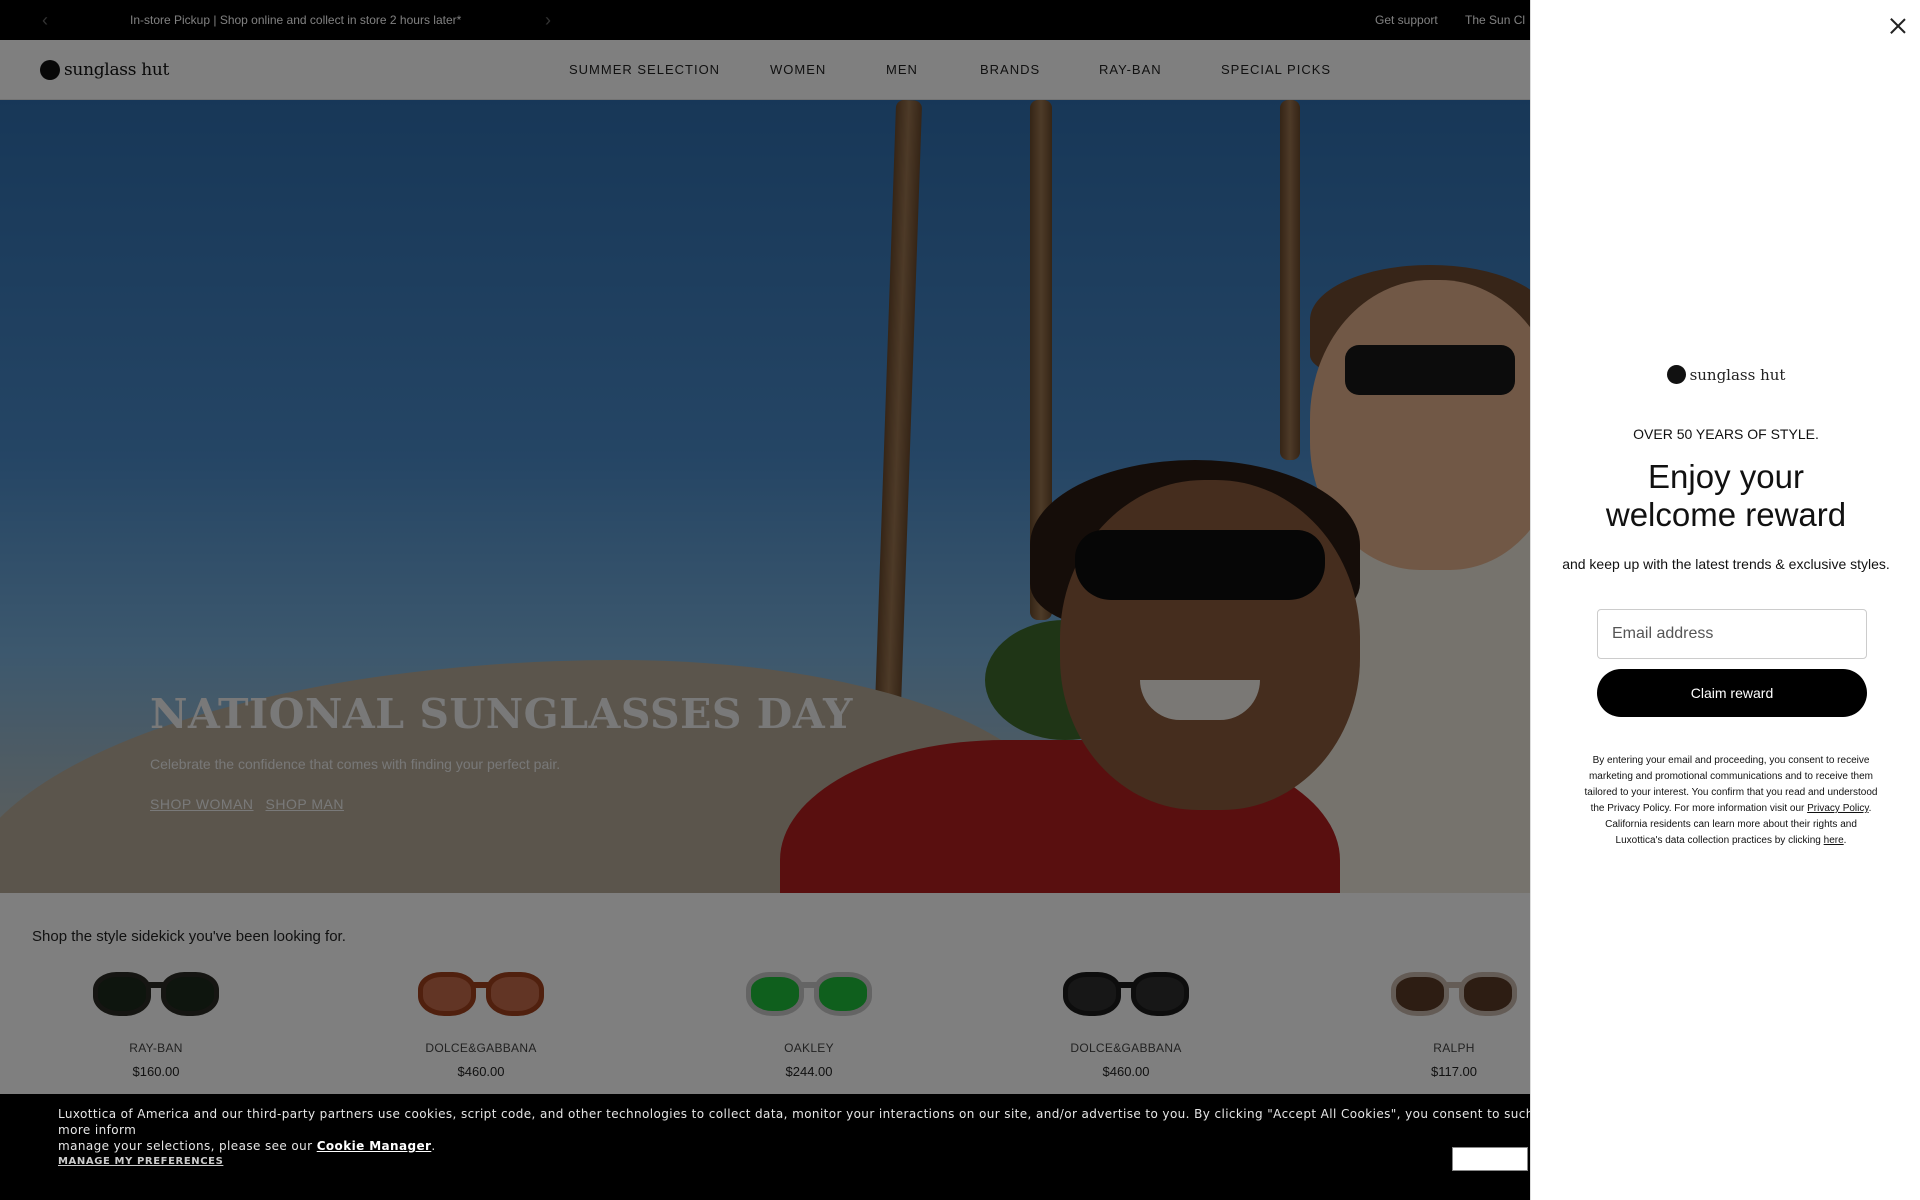  I want to click on cookie-period: ., so click(433, 1146).